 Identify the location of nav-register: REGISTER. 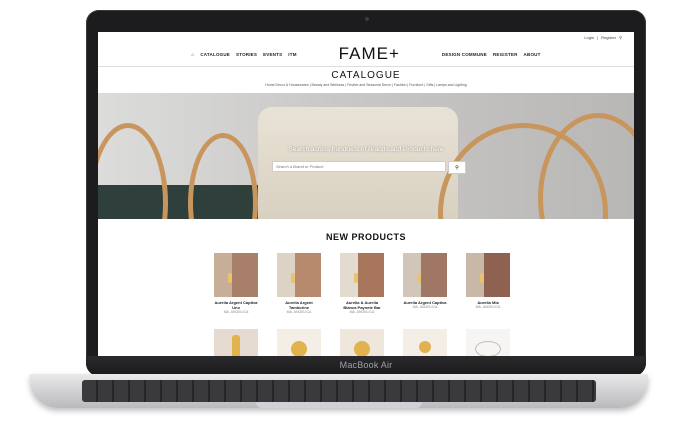
(505, 54).